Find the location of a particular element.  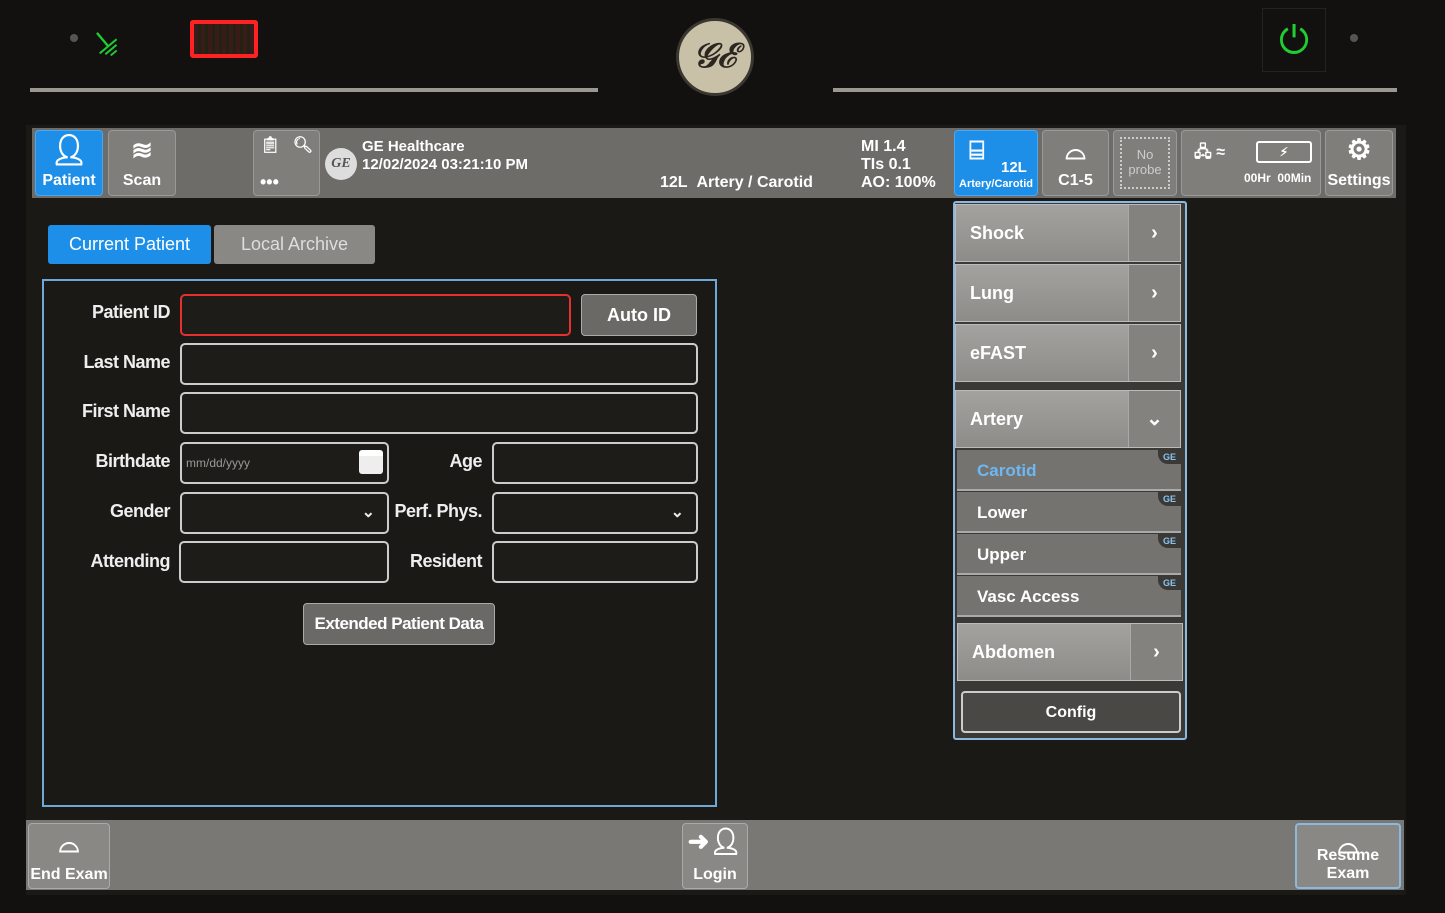

tab-local-archive: Local Archive is located at coordinates (294, 244).